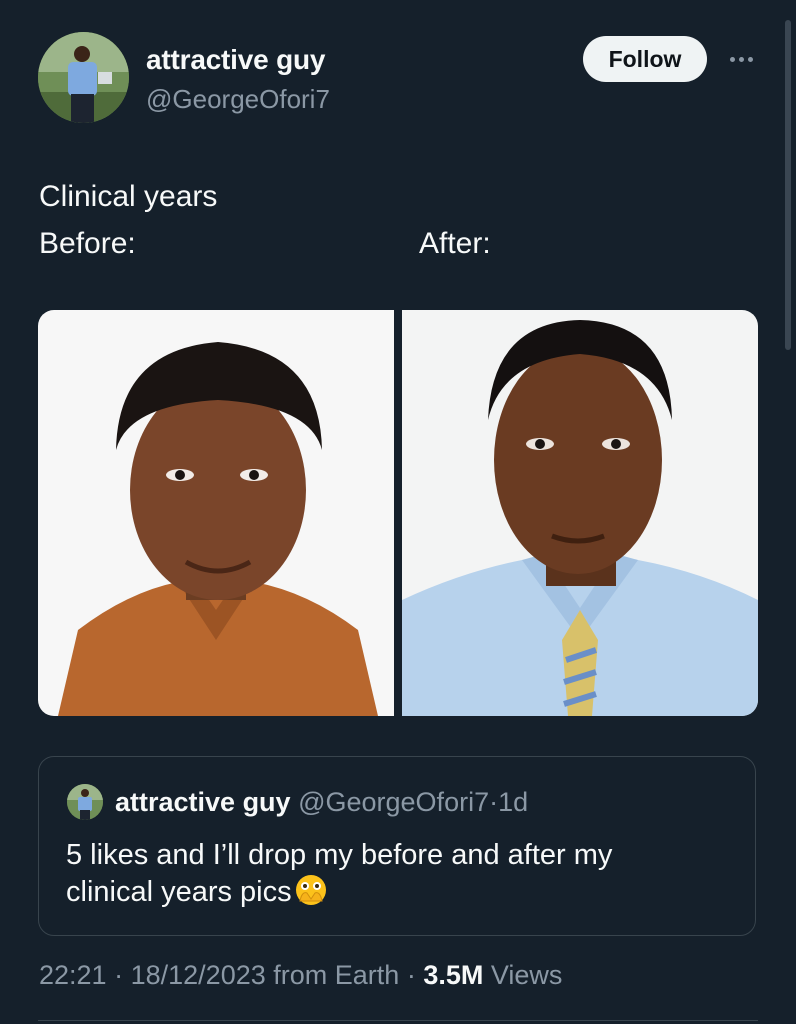  I want to click on quoted-tweet-header: attractive guy @GeorgeOfori7·1d, so click(321, 802).